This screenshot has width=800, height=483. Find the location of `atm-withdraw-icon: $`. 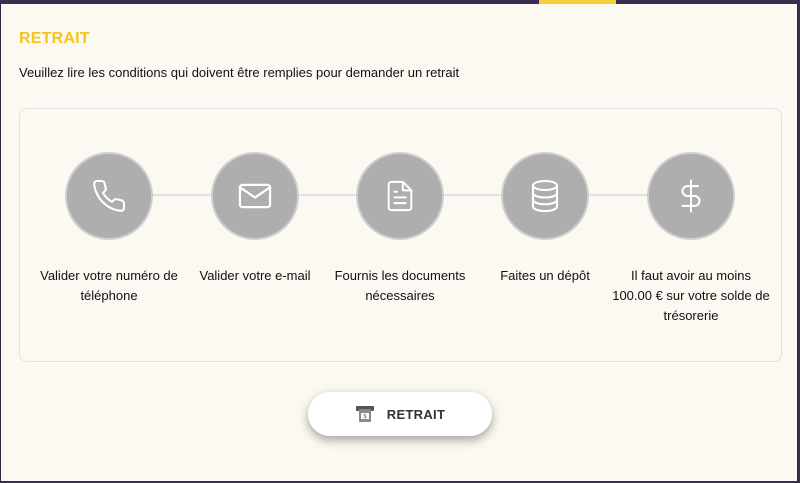

atm-withdraw-icon: $ is located at coordinates (364, 414).